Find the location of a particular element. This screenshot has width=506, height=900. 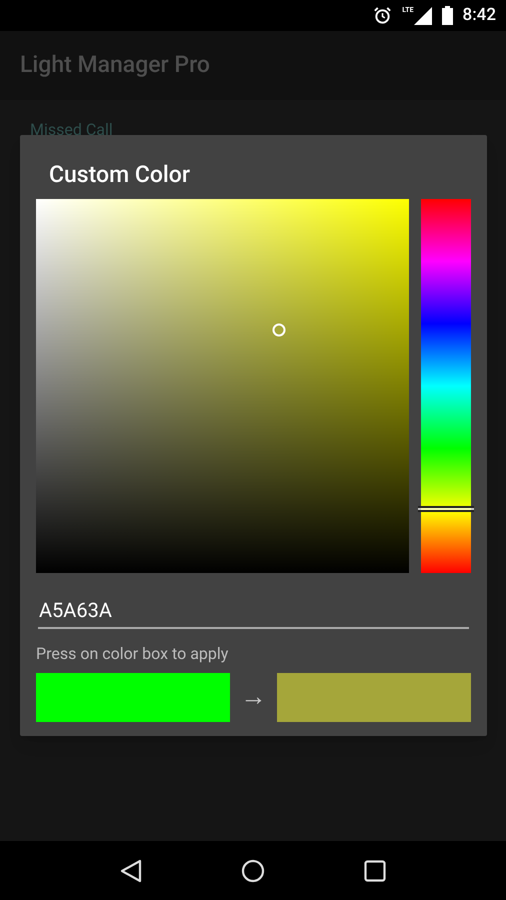

home-icon is located at coordinates (252, 870).